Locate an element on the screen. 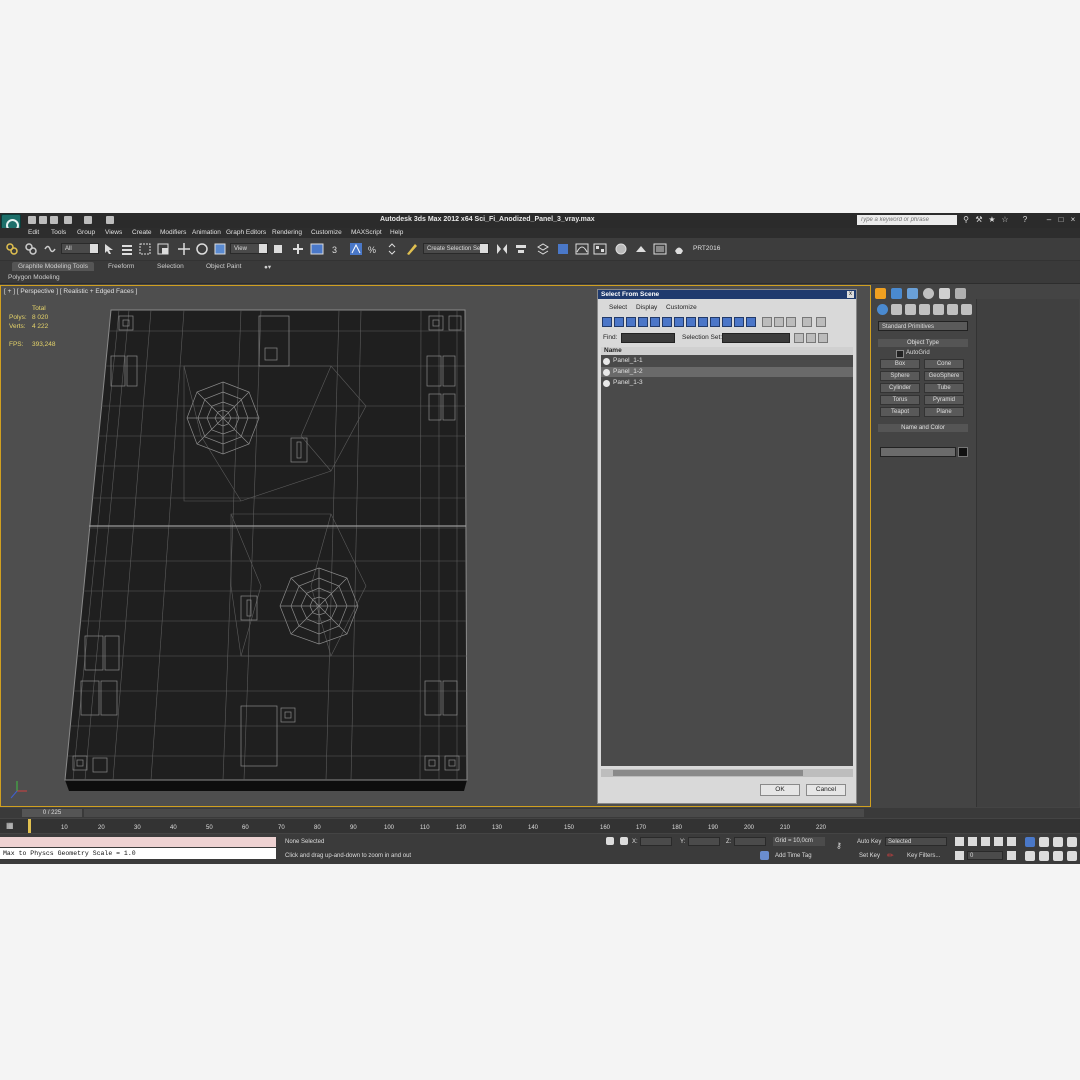 The height and width of the screenshot is (1080, 1080). object-type-rollout-header: Object Type is located at coordinates (923, 343).